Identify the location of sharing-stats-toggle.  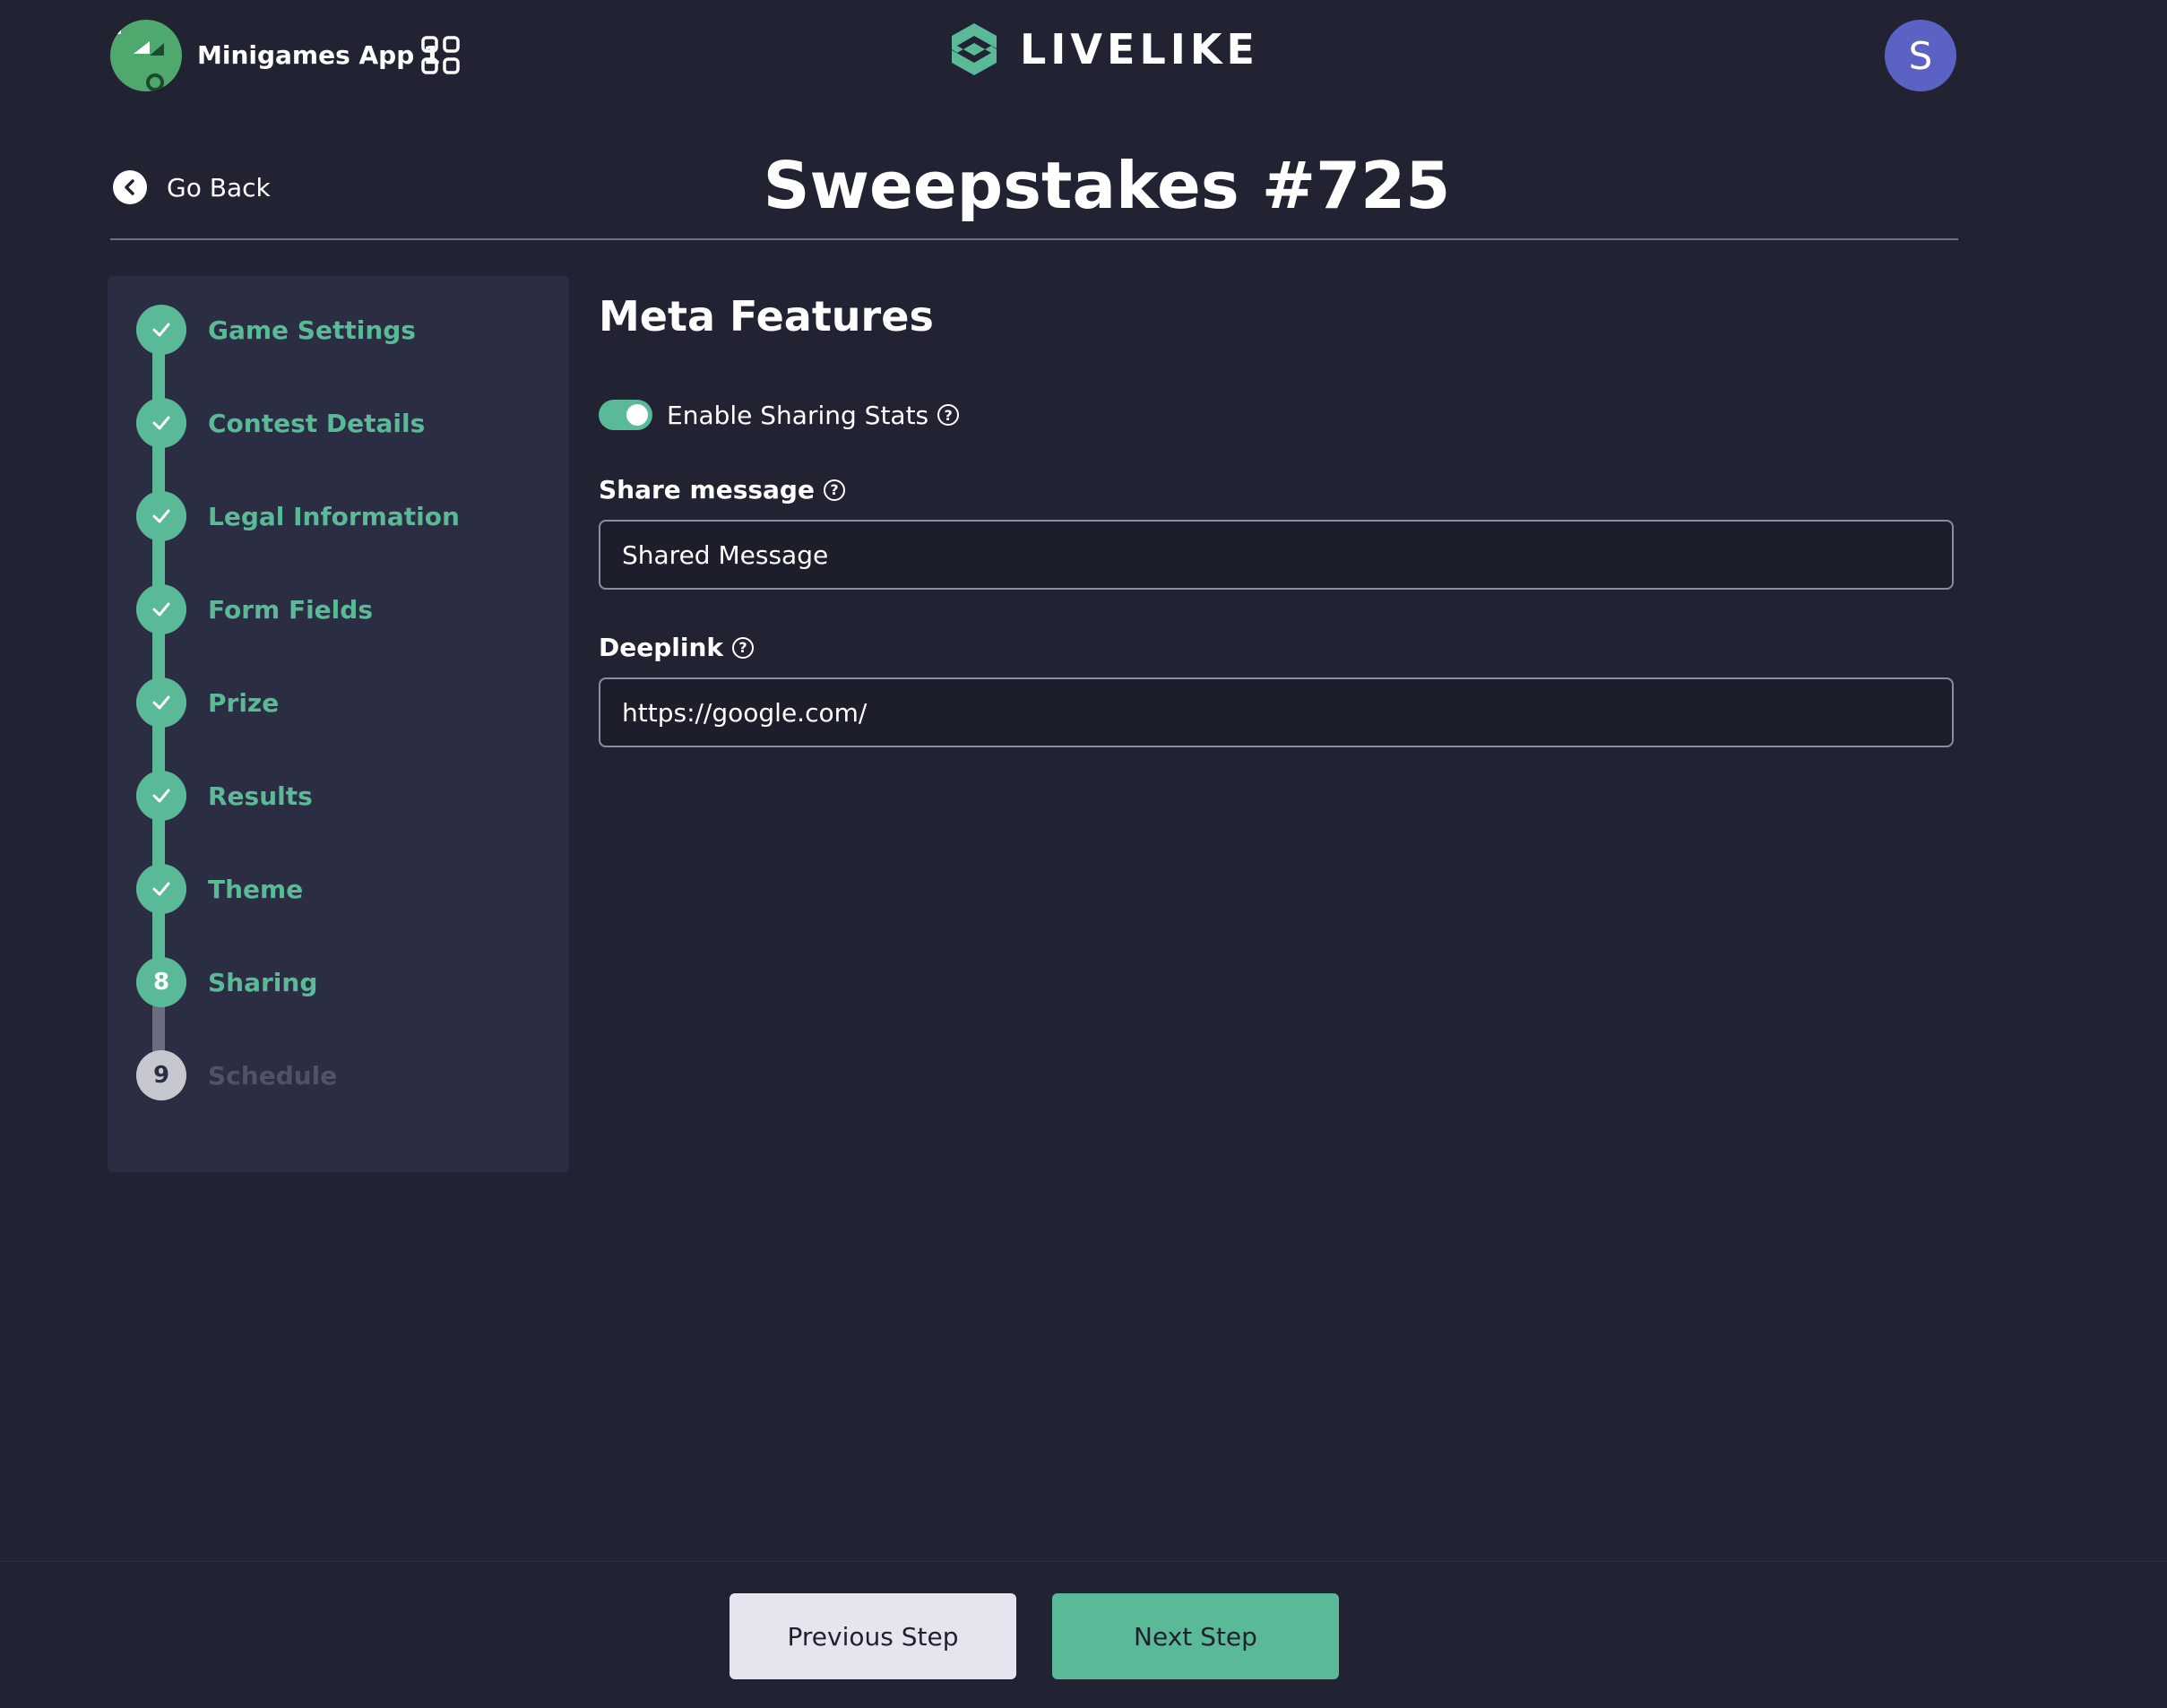
(625, 415).